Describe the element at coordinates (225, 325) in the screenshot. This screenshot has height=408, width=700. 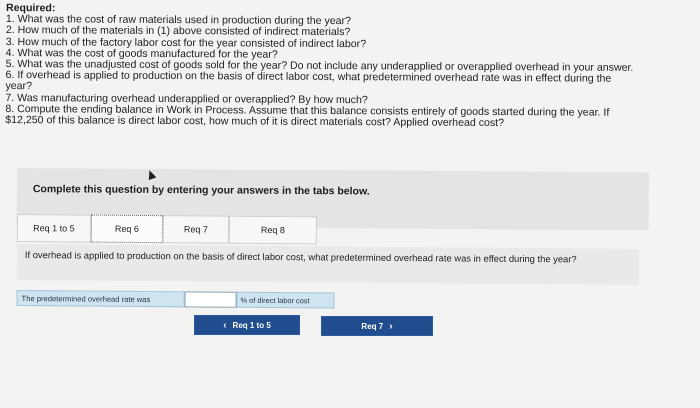
I see `chevron-left-icon: ‹` at that location.